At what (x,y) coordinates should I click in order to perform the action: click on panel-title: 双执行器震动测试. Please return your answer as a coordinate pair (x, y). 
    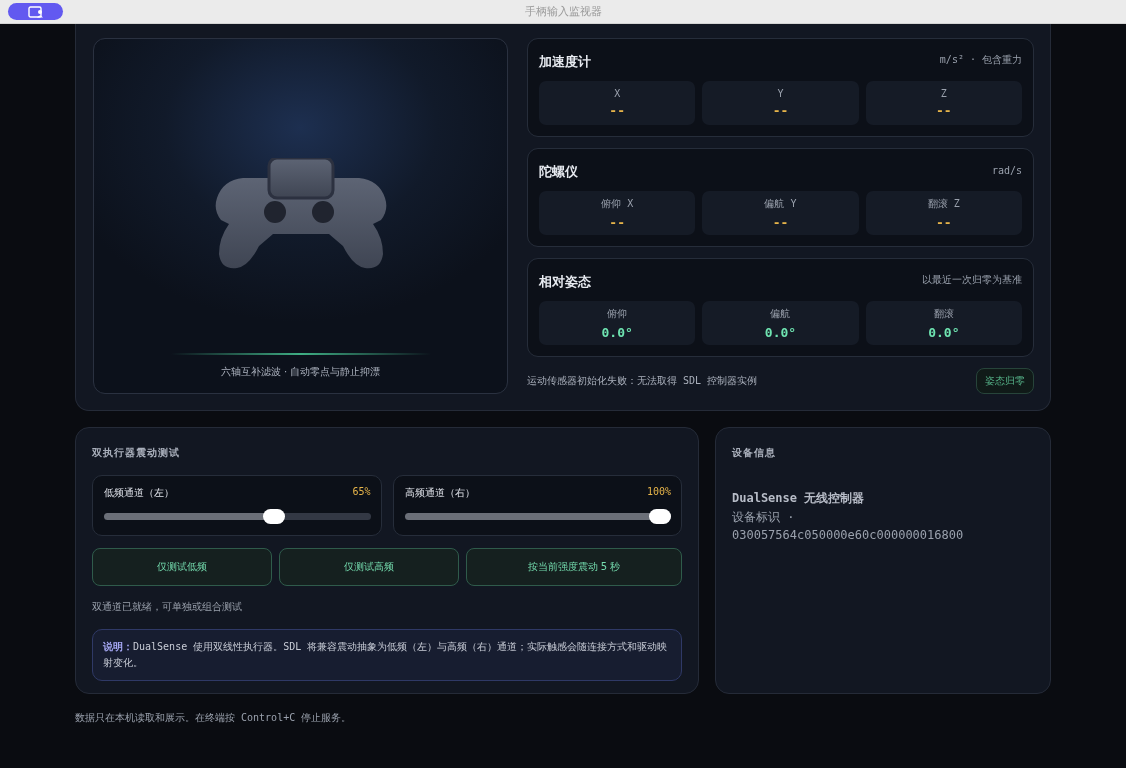
    Looking at the image, I should click on (136, 453).